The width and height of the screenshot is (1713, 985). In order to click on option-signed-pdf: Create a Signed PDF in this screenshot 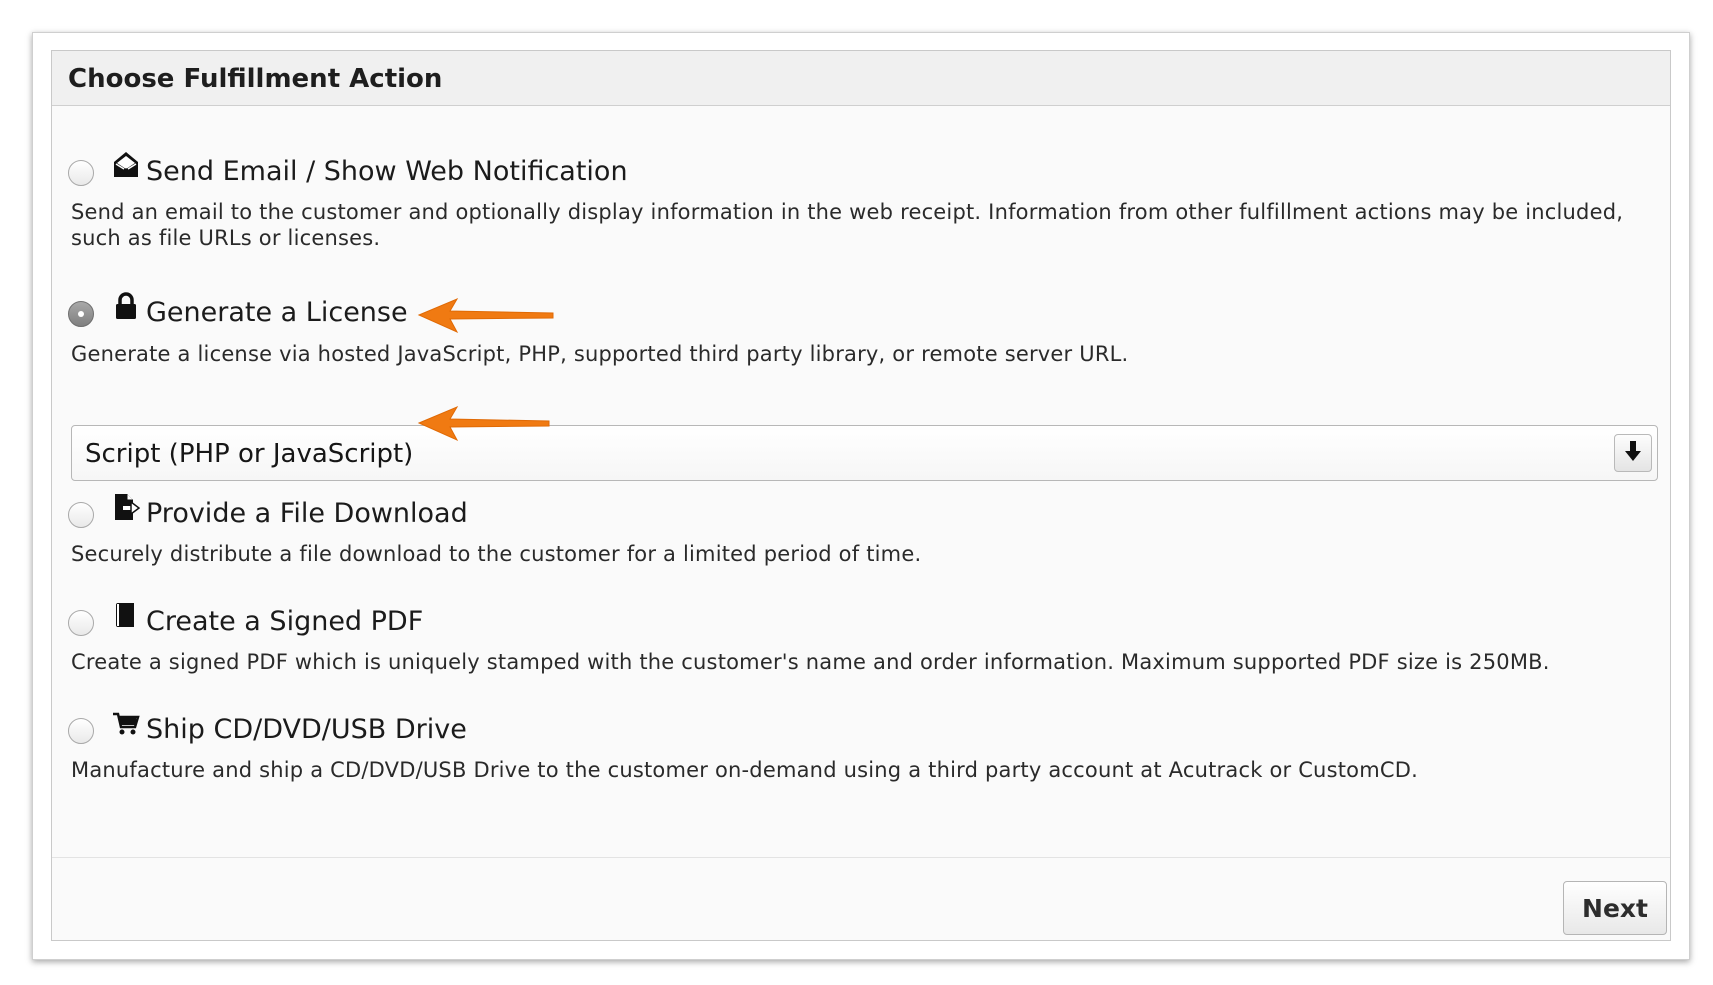, I will do `click(245, 621)`.